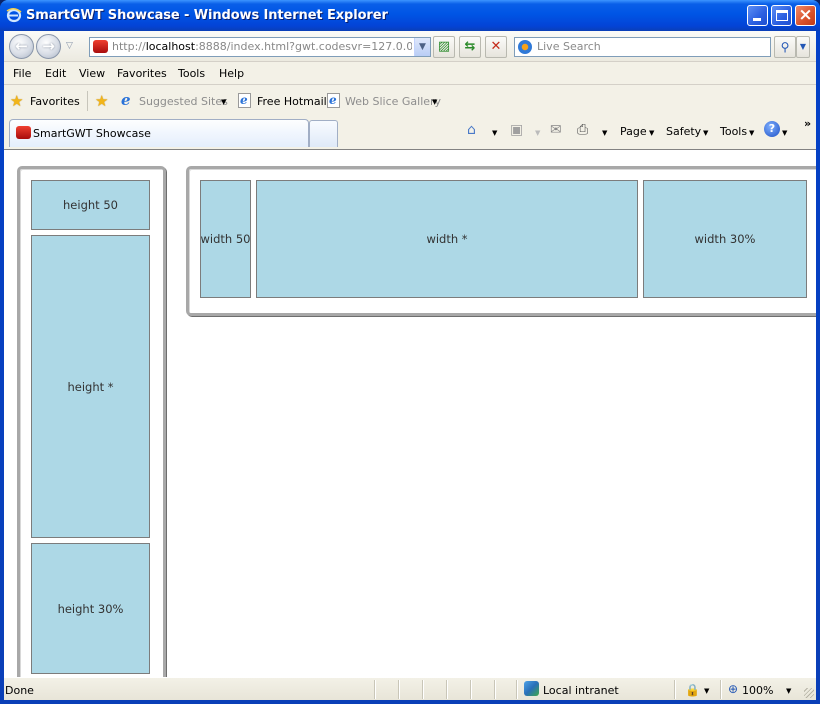  What do you see at coordinates (757, 15) in the screenshot?
I see `minimize-button` at bounding box center [757, 15].